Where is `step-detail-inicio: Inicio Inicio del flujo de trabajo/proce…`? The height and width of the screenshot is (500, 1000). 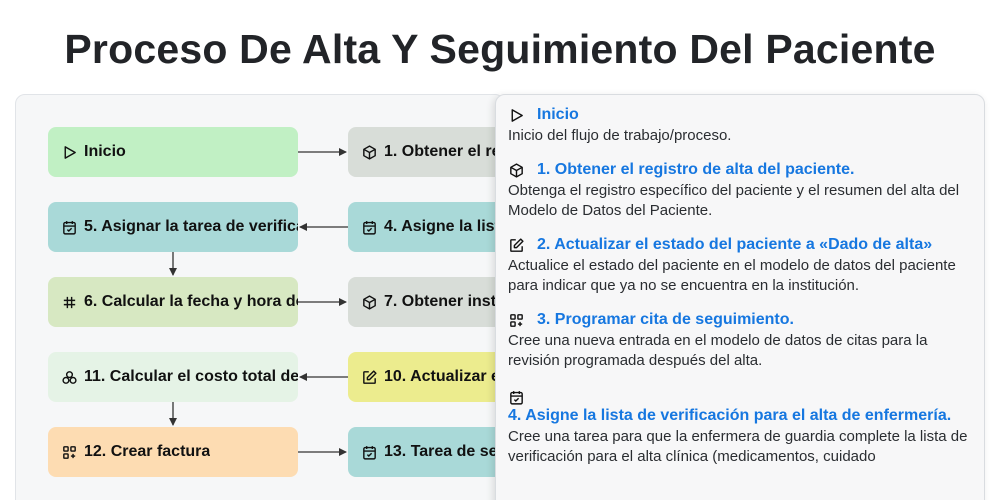
step-detail-inicio: Inicio Inicio del flujo de trabajo/proce… is located at coordinates (740, 125).